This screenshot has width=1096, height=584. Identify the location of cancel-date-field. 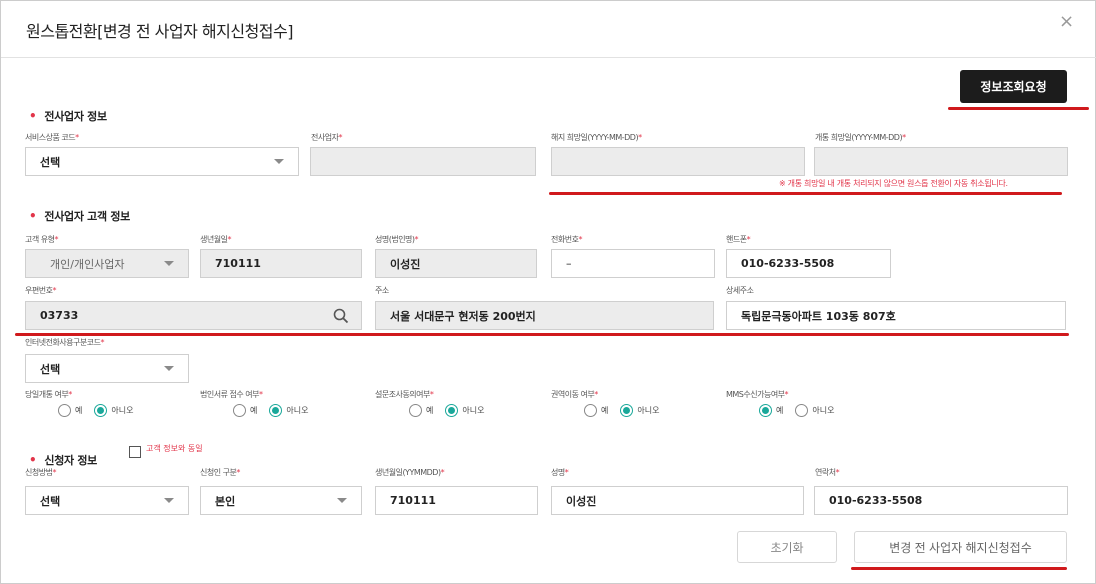
(678, 161).